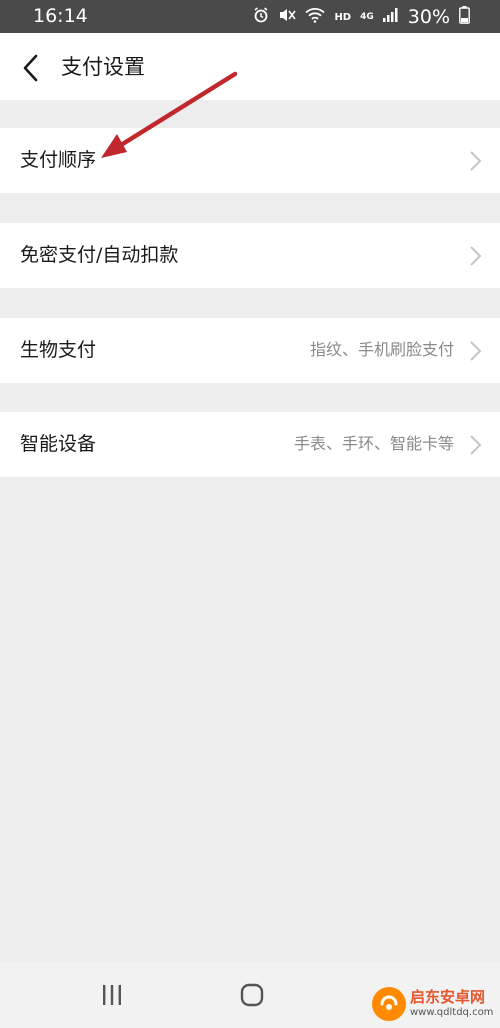 This screenshot has height=1028, width=500. I want to click on chevron-left-icon, so click(30, 68).